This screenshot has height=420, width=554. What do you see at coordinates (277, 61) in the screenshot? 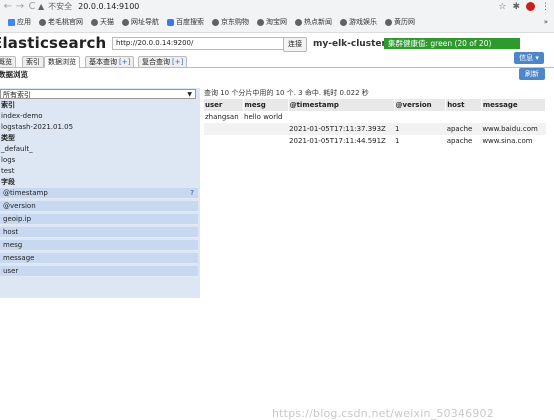
I see `app-tabs: 概览 索引 数据浏览 基本查询 [+] 复合查询 [+]` at bounding box center [277, 61].